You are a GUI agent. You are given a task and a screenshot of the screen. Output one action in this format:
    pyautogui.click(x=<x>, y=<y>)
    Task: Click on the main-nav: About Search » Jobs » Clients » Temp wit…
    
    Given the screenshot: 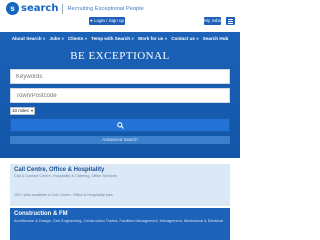 What is the action you would take?
    pyautogui.click(x=120, y=39)
    